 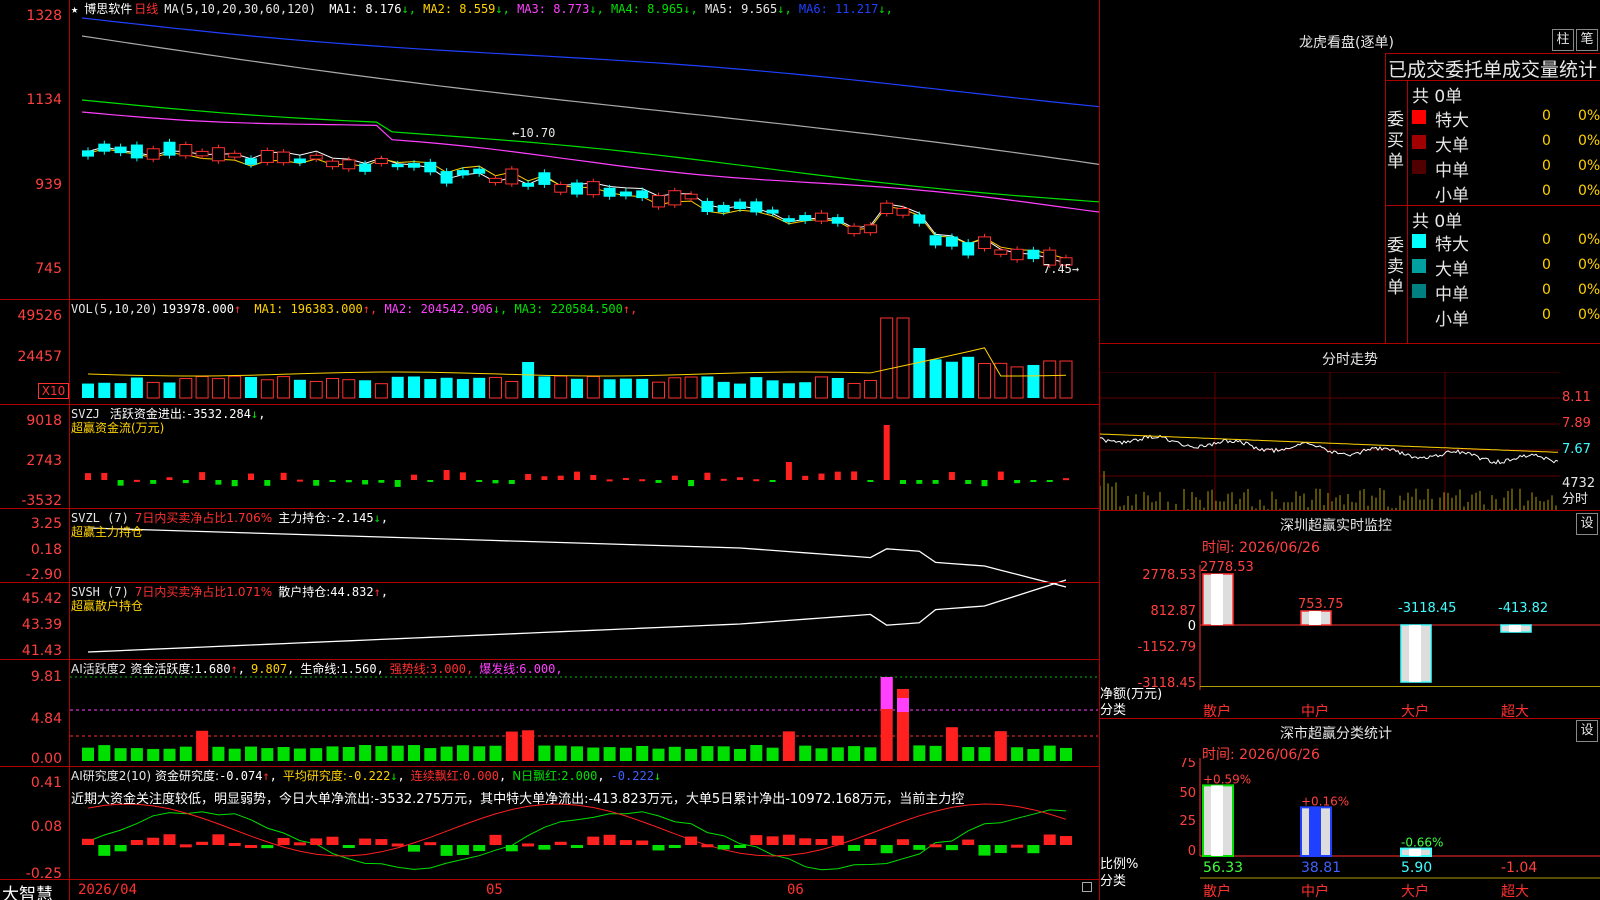 What do you see at coordinates (146, 9) in the screenshot?
I see `period-label: 日线` at bounding box center [146, 9].